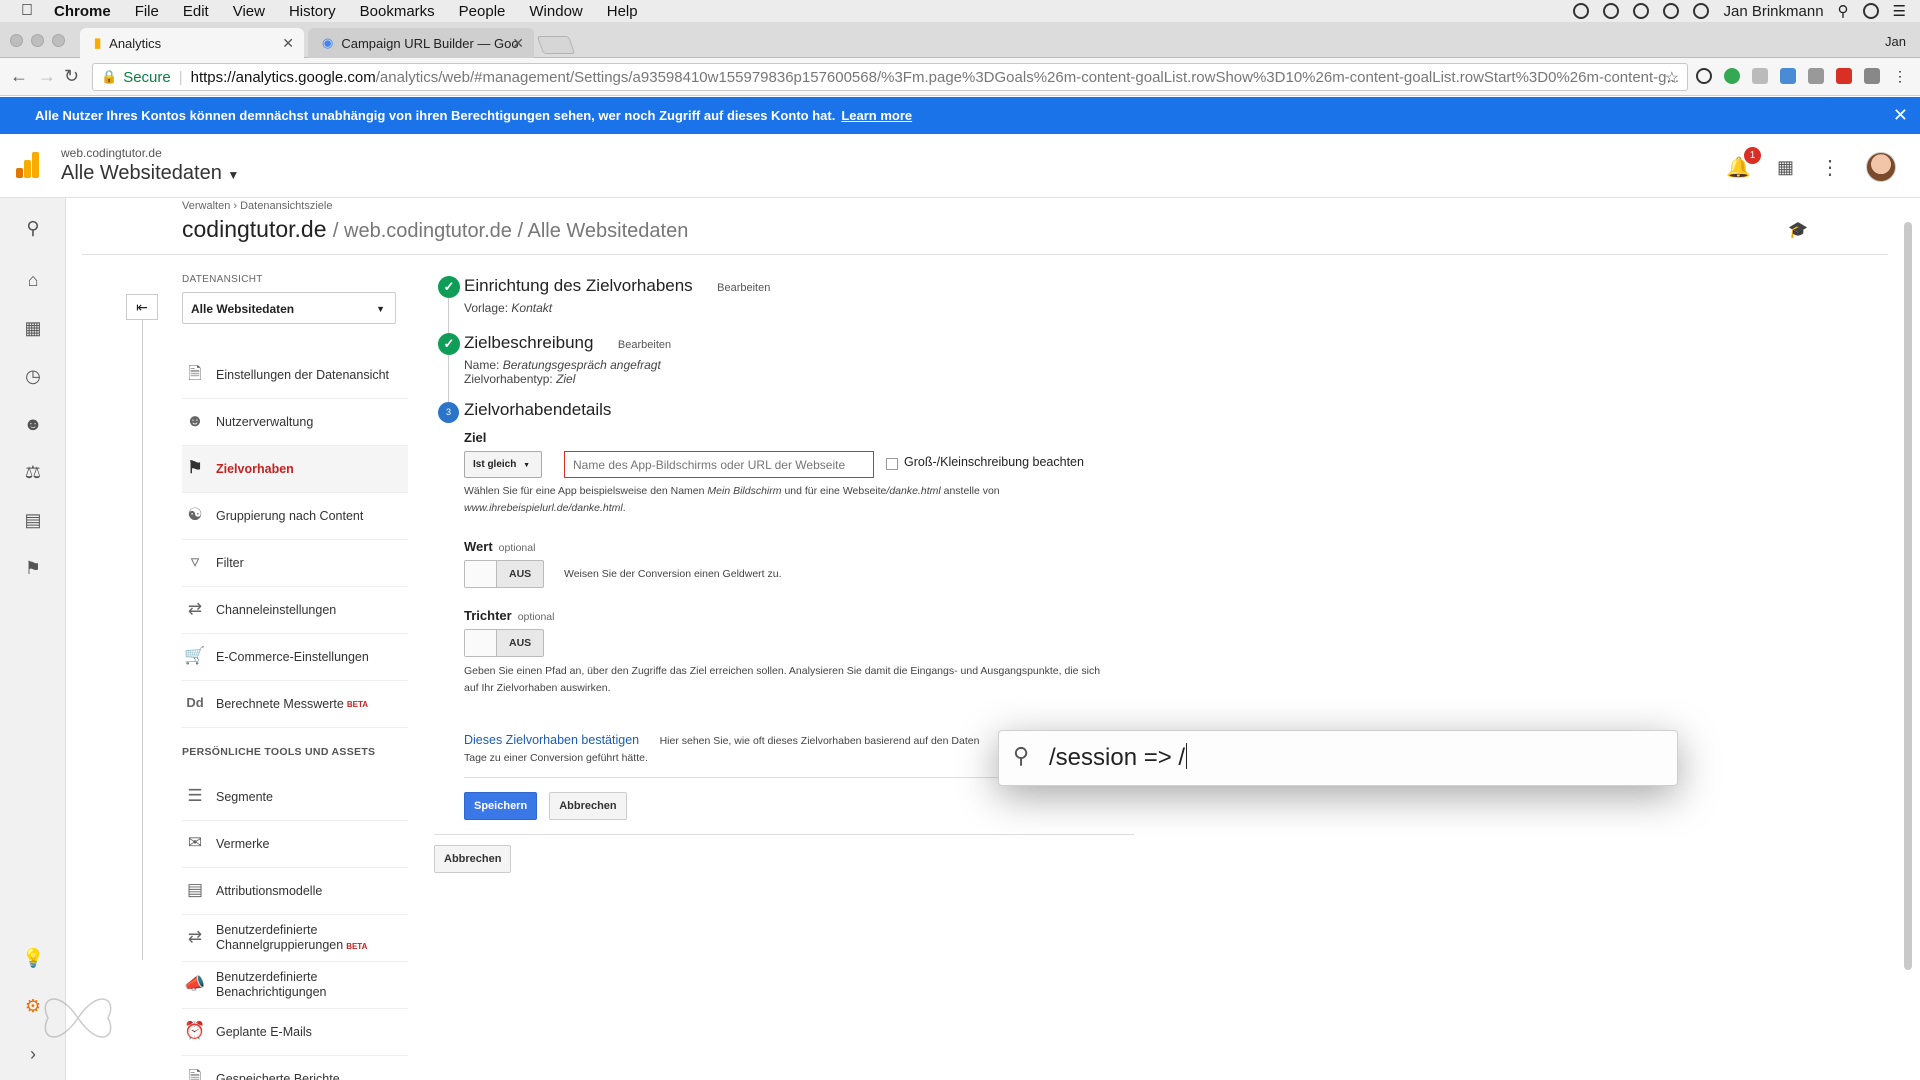 The width and height of the screenshot is (1920, 1080). I want to click on breadcrumb-admin: Verwalten, so click(206, 206).